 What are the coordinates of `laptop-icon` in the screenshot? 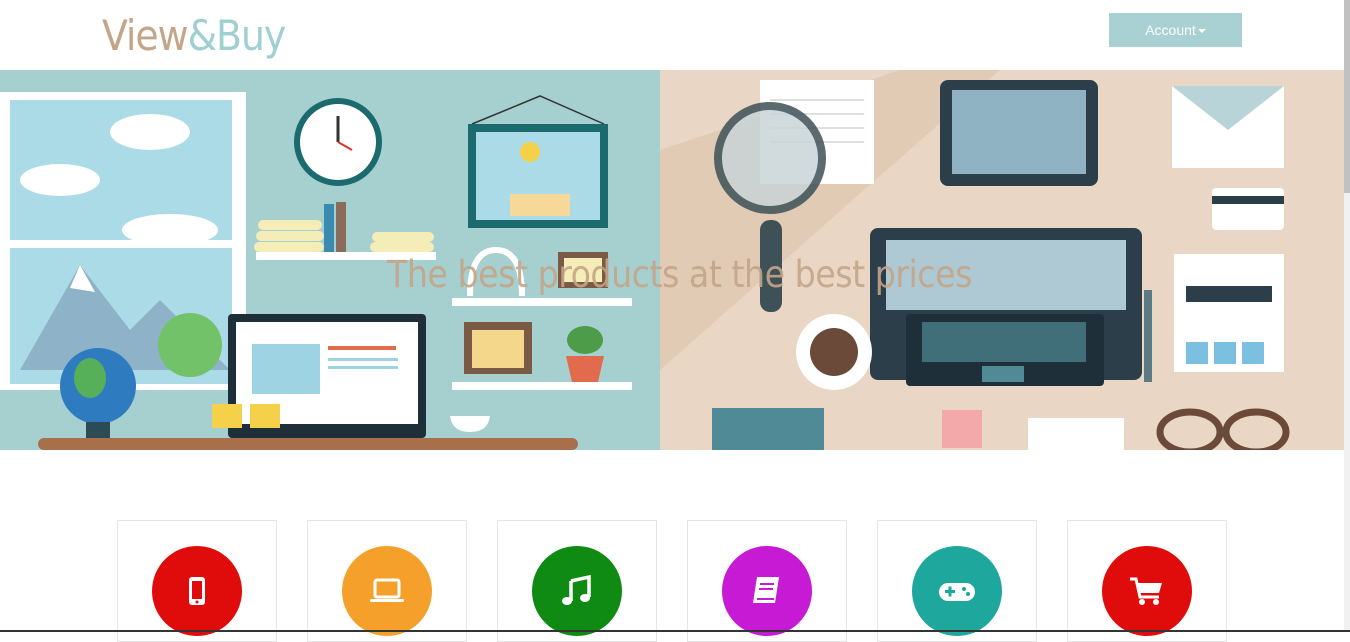 It's located at (387, 590).